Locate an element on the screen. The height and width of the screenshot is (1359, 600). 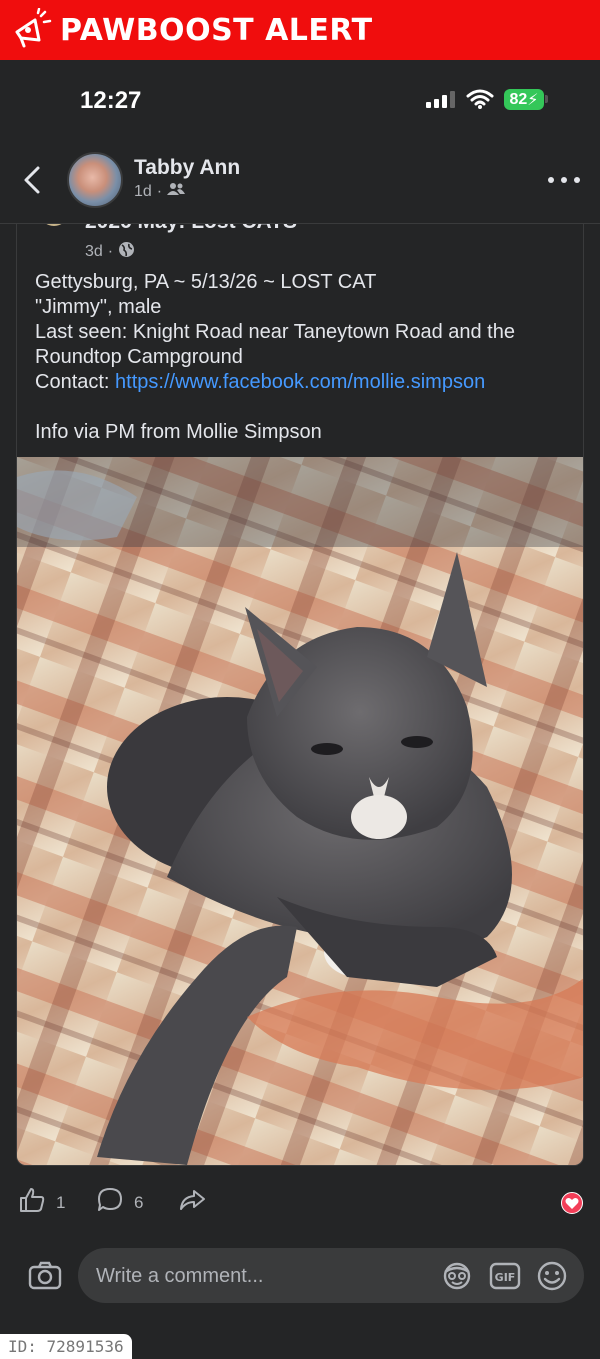
share-icon is located at coordinates (192, 1202).